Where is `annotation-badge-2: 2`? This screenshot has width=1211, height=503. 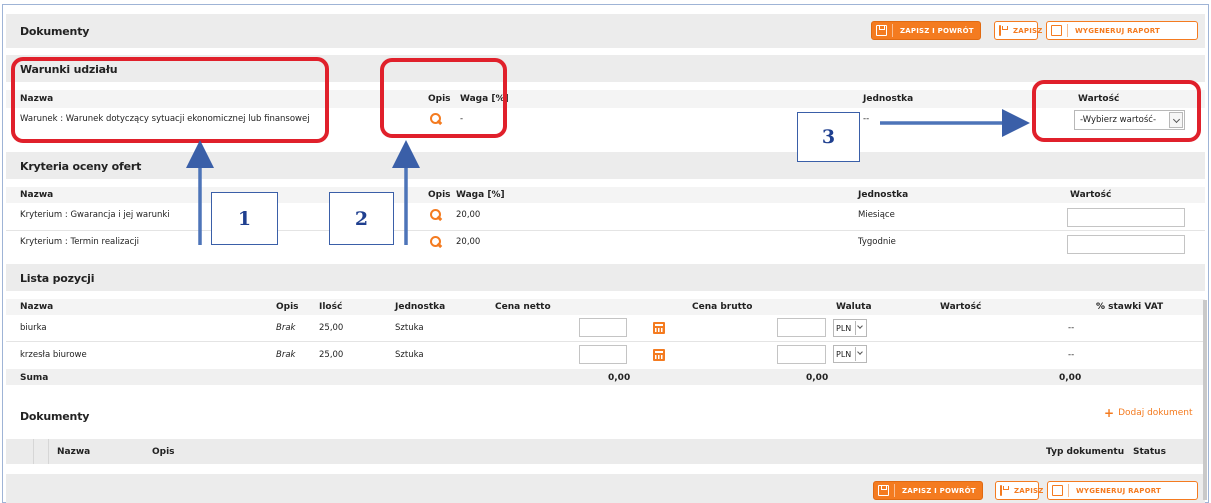
annotation-badge-2: 2 is located at coordinates (361, 218).